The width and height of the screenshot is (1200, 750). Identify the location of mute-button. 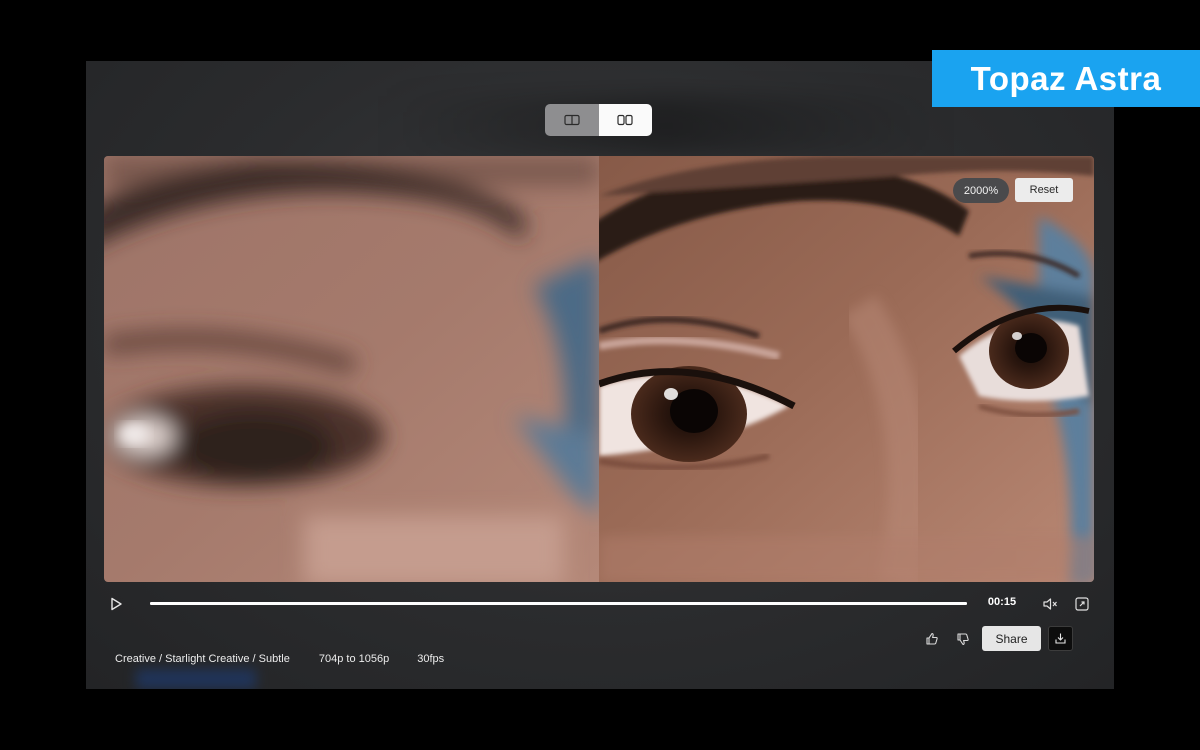
(1050, 604).